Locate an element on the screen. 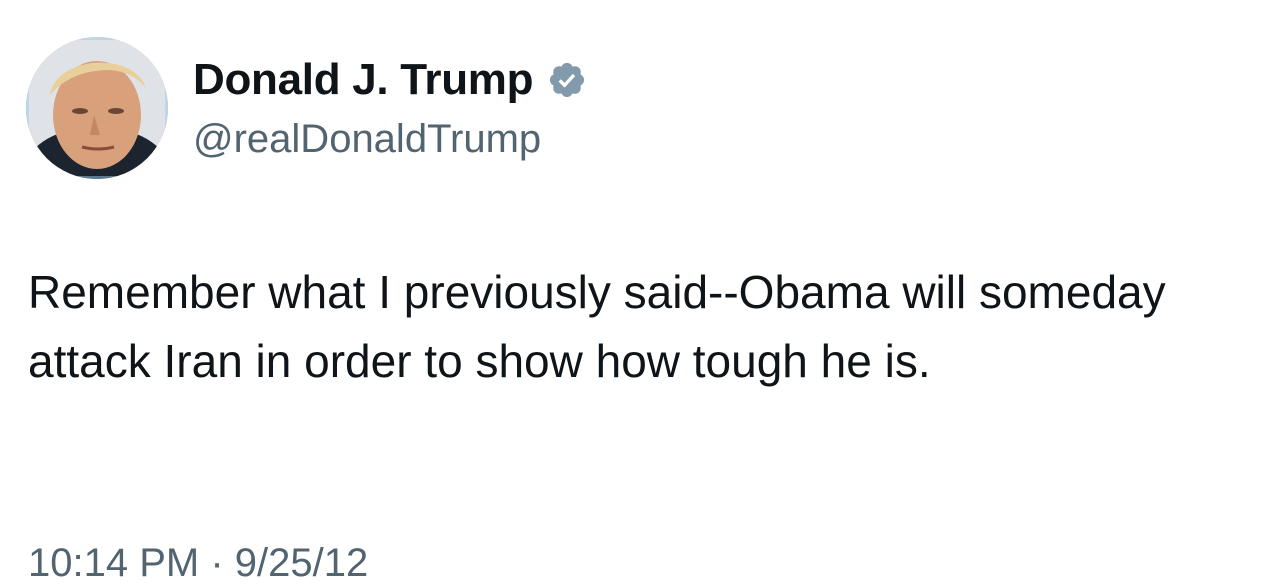 The width and height of the screenshot is (1280, 586). tweet-timestamp: 10:14 PM · 9/25/12 is located at coordinates (198, 563).